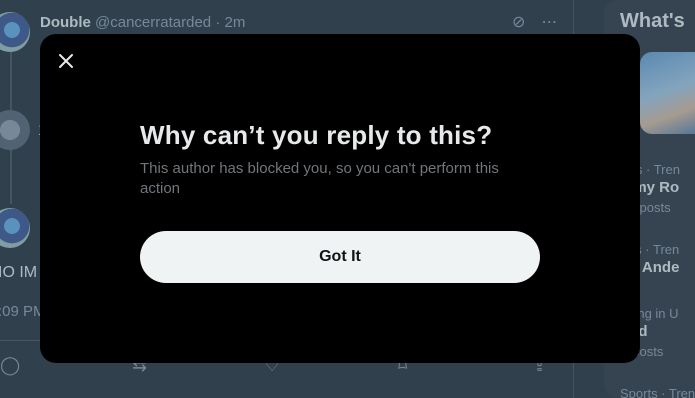  I want to click on close-button, so click(66, 61).